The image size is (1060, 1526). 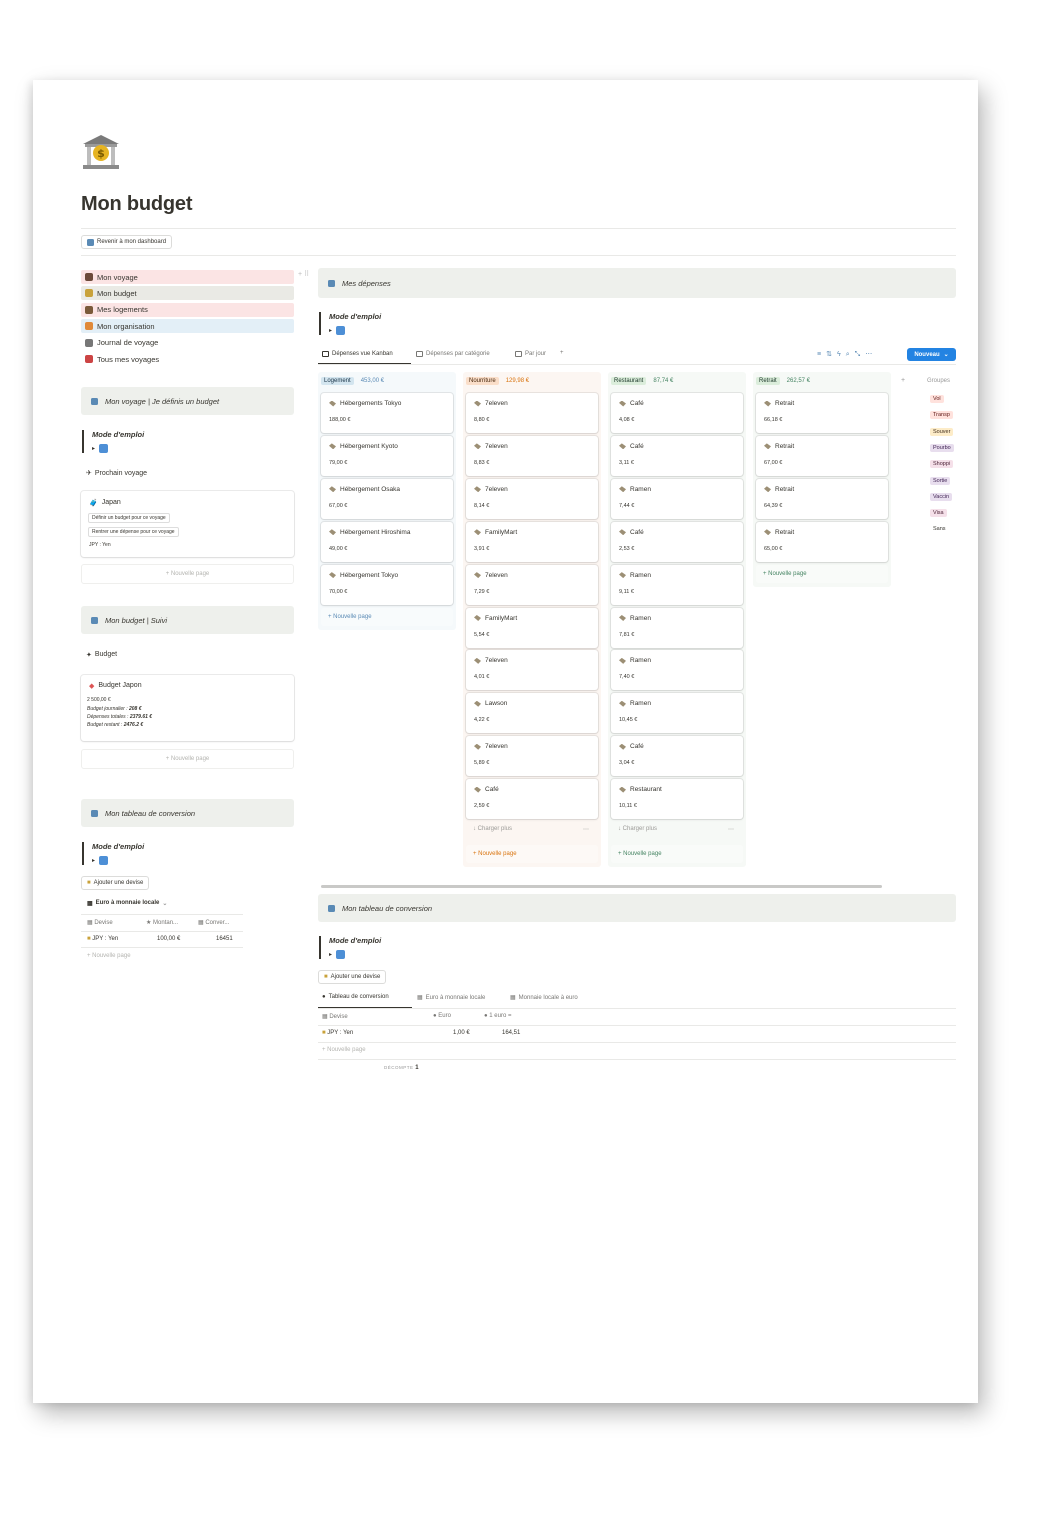 I want to click on expense-card: 7eleven 4,01 €, so click(x=532, y=670).